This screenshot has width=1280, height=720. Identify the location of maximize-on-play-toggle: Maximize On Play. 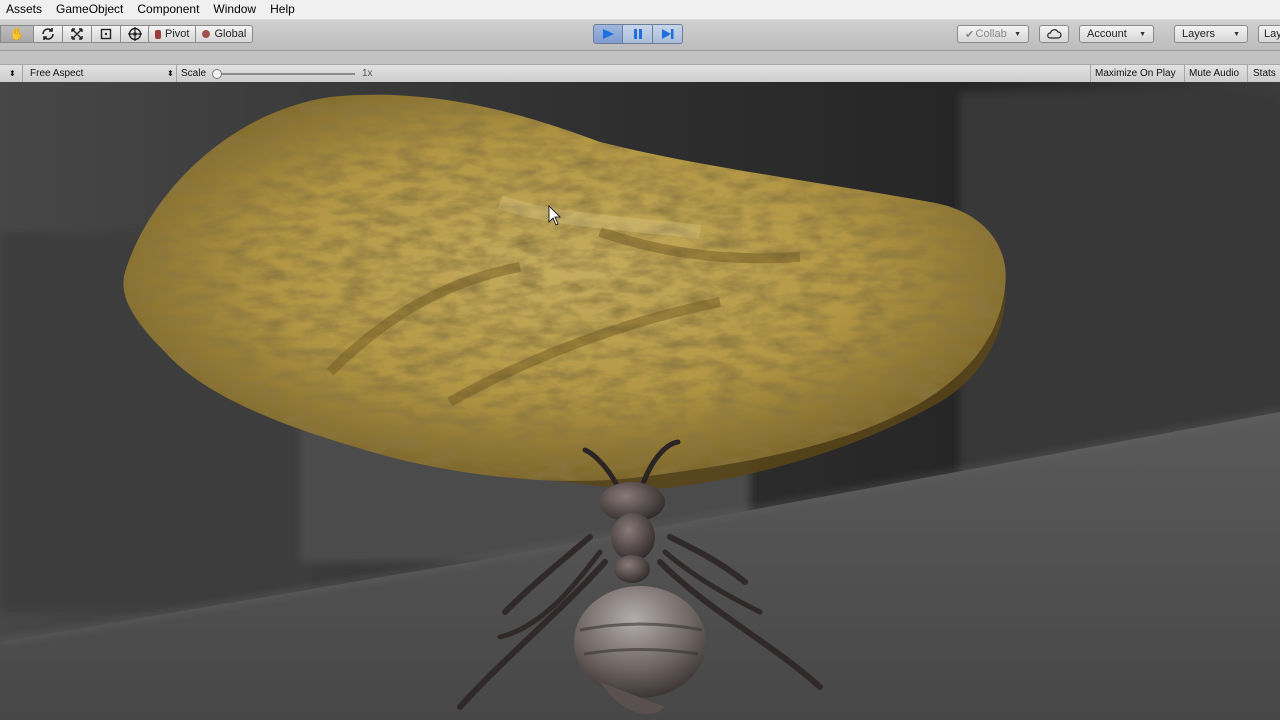
(1135, 73).